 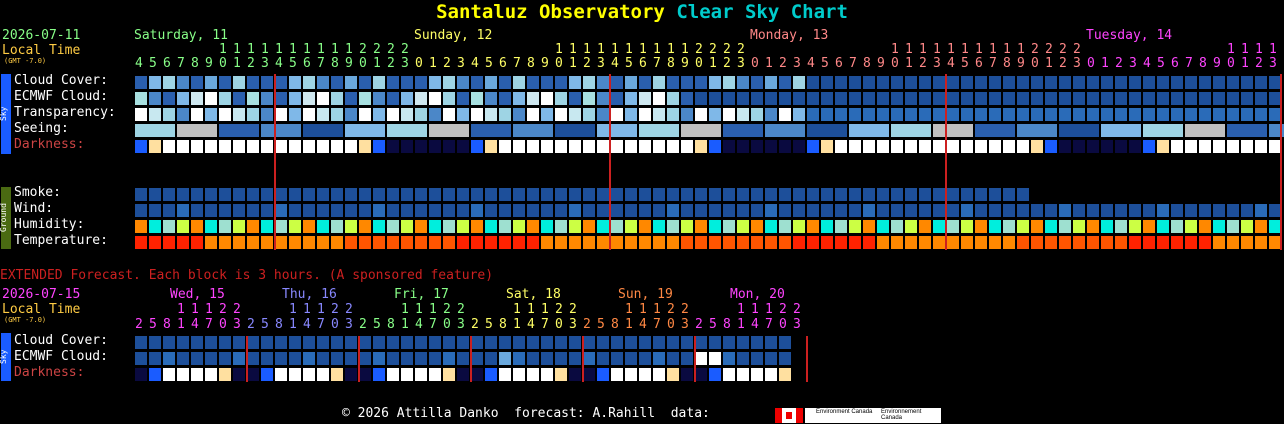 I want to click on main-gmt: (GMT -7.0), so click(x=25, y=61).